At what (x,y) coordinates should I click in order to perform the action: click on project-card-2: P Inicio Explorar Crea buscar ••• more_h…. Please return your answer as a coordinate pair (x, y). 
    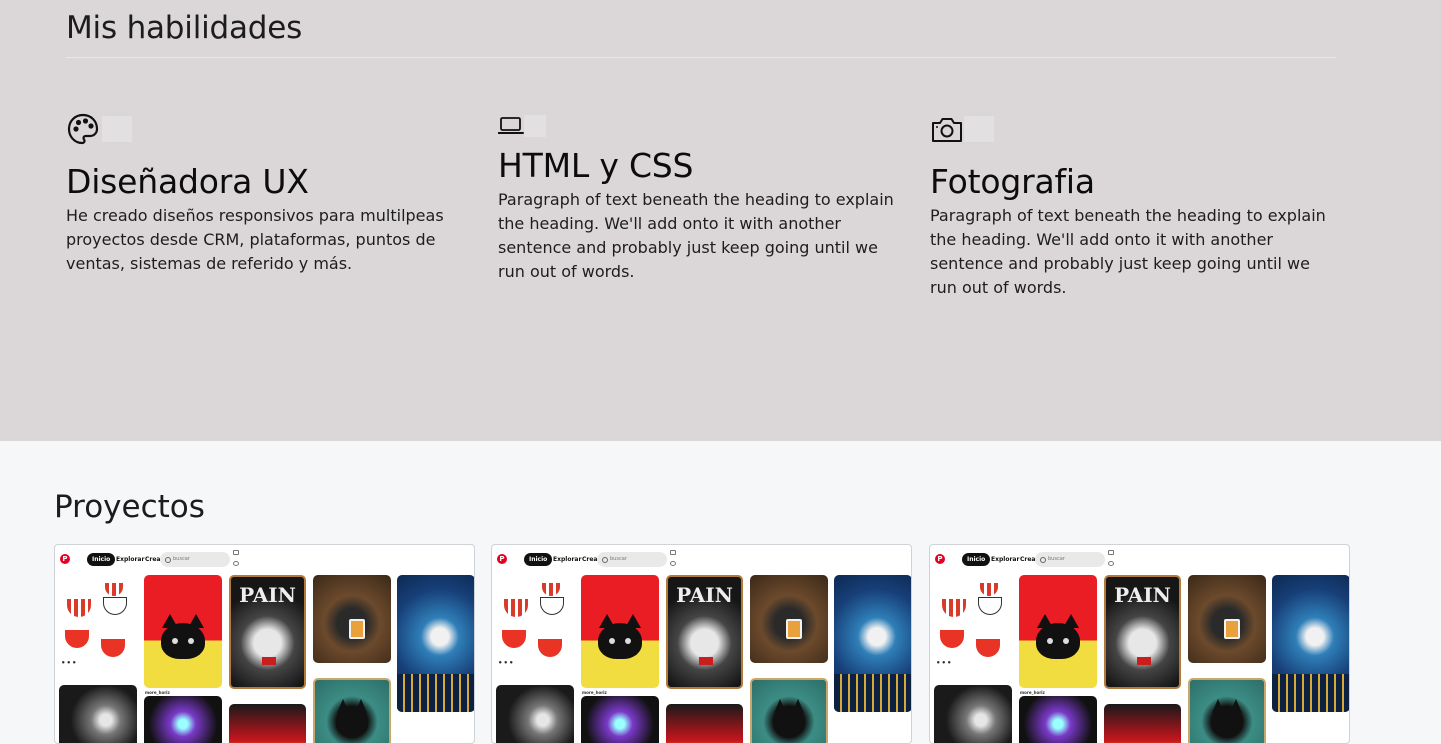
    Looking at the image, I should click on (701, 644).